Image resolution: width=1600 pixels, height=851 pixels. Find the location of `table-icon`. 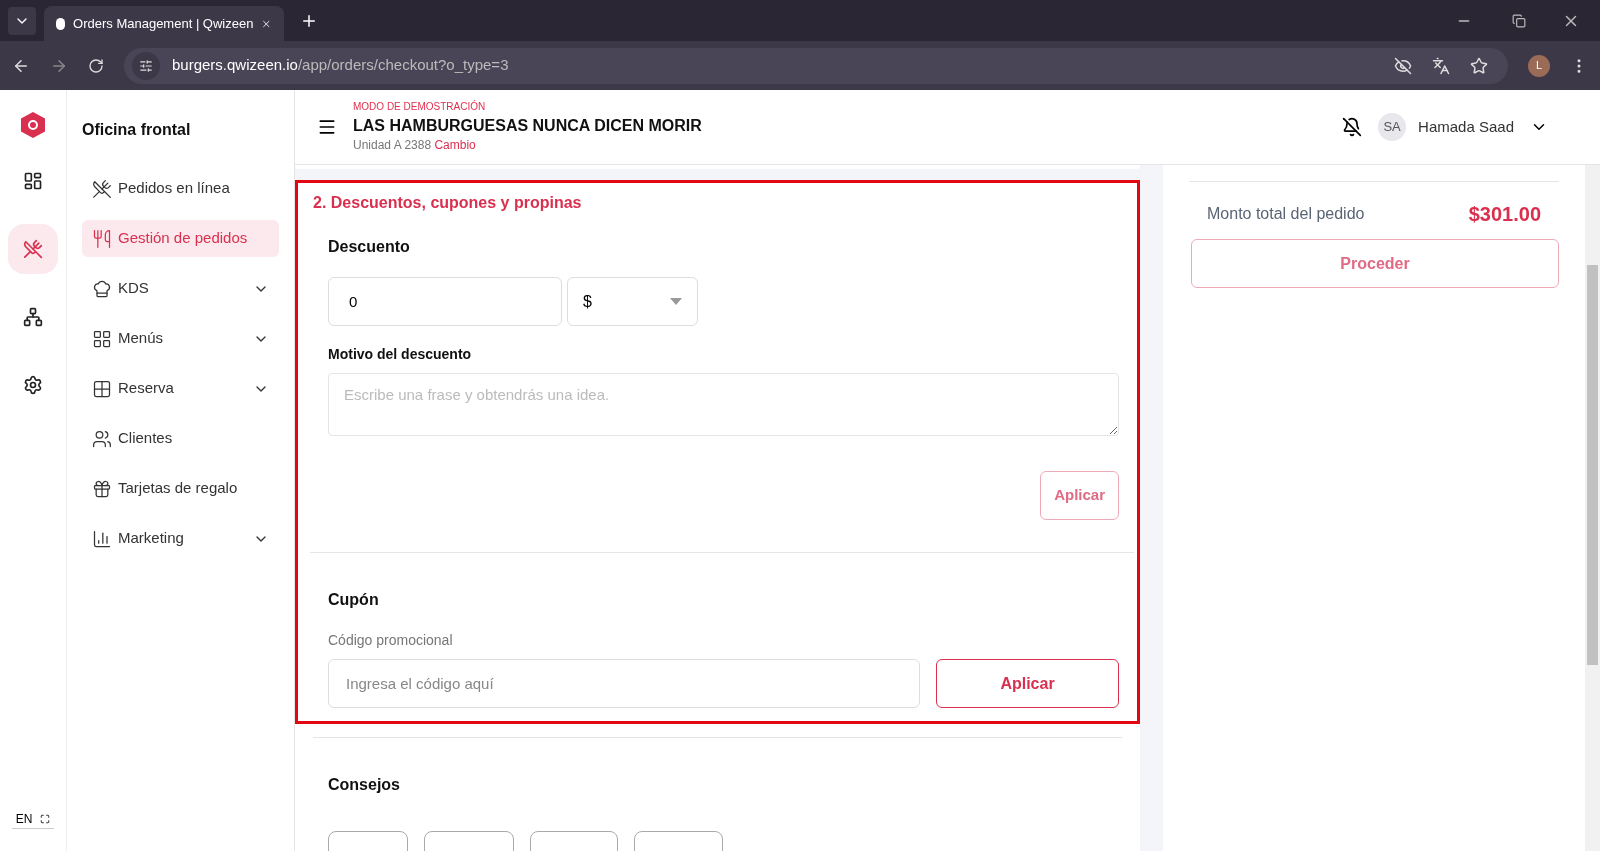

table-icon is located at coordinates (102, 388).